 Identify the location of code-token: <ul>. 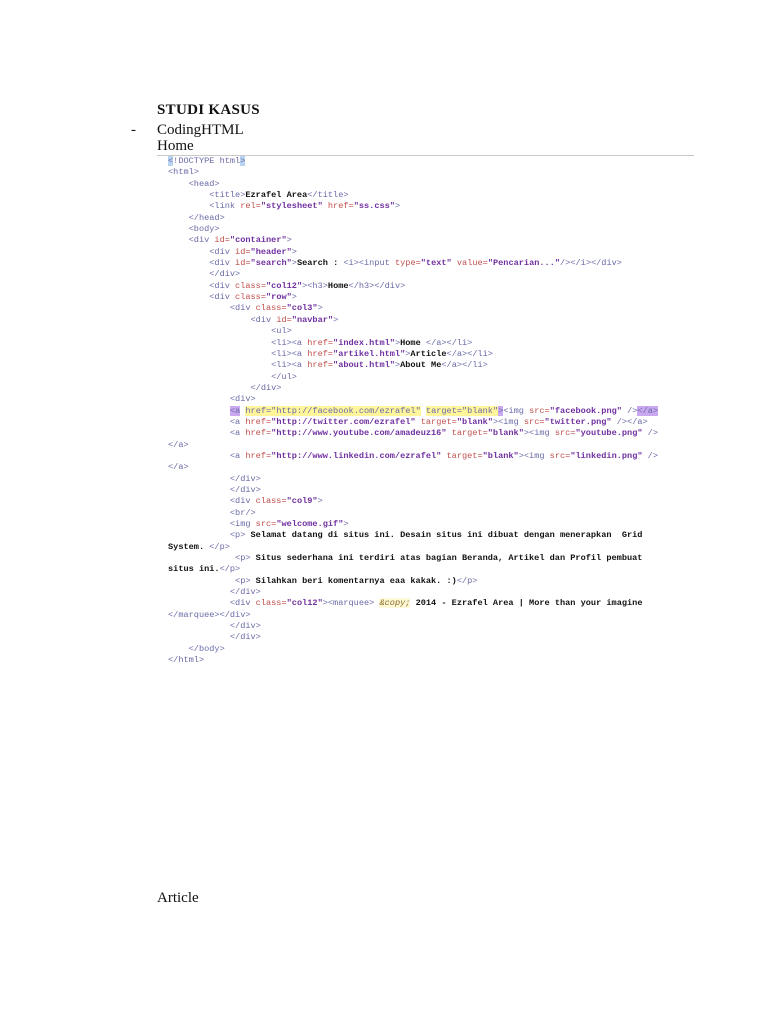
(230, 331).